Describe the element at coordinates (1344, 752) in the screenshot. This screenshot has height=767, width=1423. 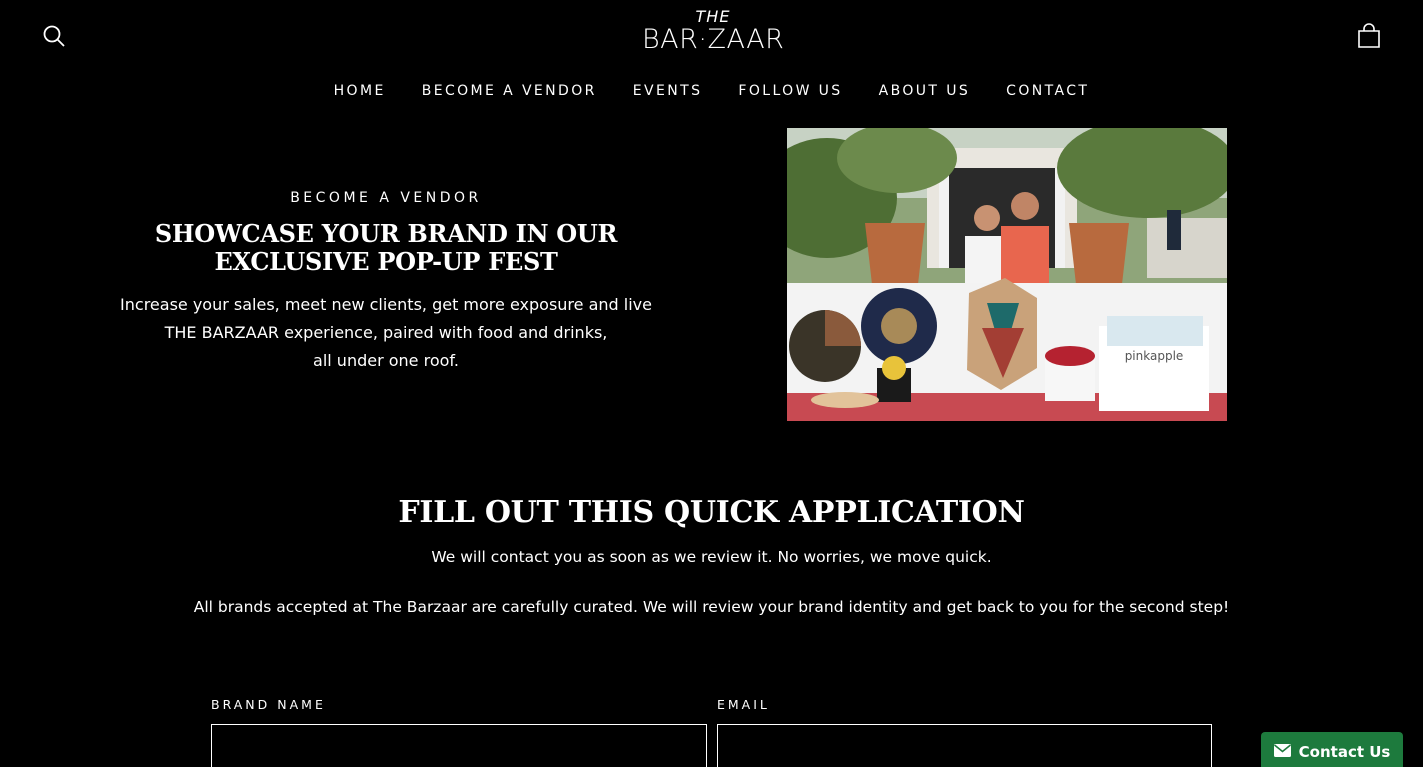
I see `contact-us-label: Contact Us` at that location.